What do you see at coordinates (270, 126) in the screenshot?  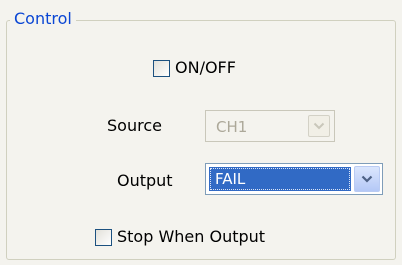 I see `source-dropdown: CH1` at bounding box center [270, 126].